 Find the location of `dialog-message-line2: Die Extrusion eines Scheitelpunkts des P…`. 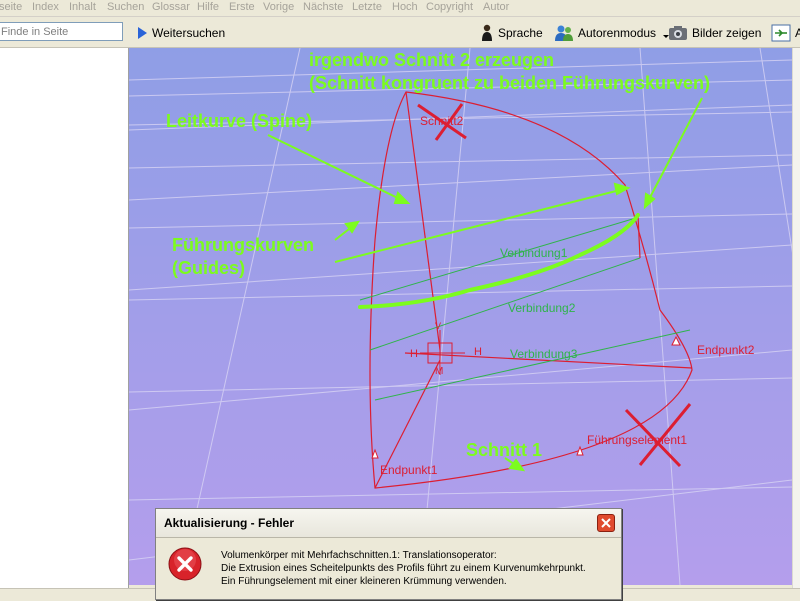

dialog-message-line2: Die Extrusion eines Scheitelpunkts des P… is located at coordinates (403, 568).